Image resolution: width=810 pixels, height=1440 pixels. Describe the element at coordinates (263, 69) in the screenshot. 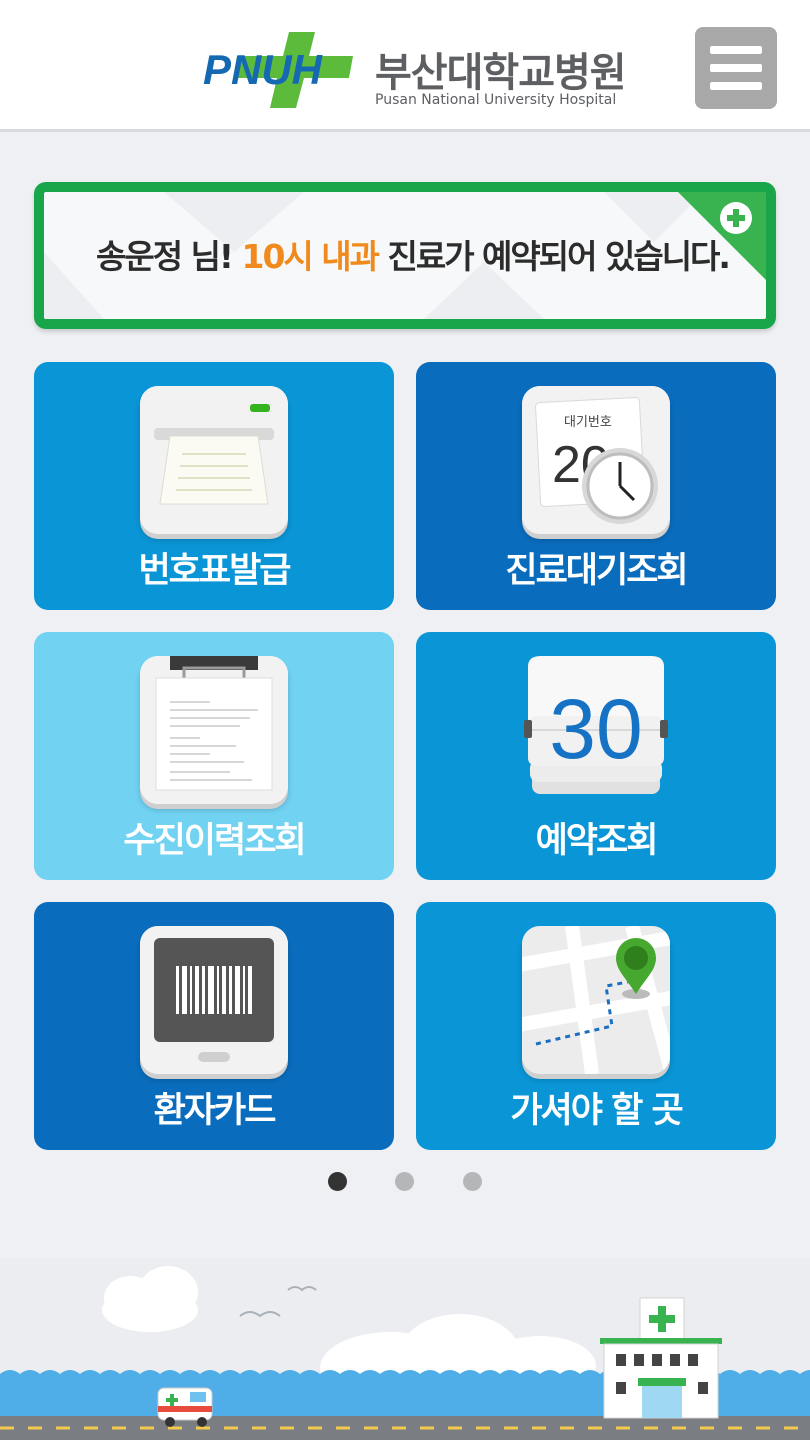

I see `svg-text: PNUH` at that location.